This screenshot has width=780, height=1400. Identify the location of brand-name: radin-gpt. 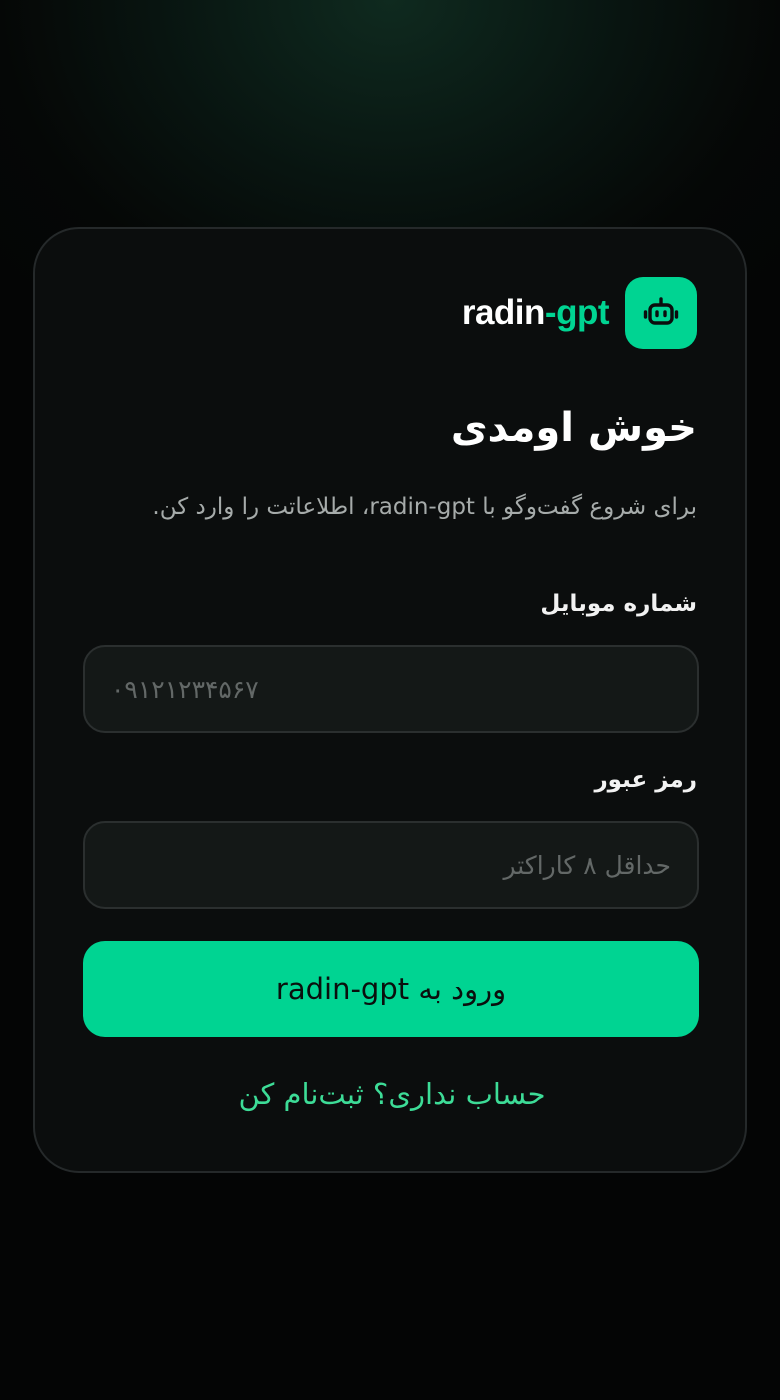
(535, 313).